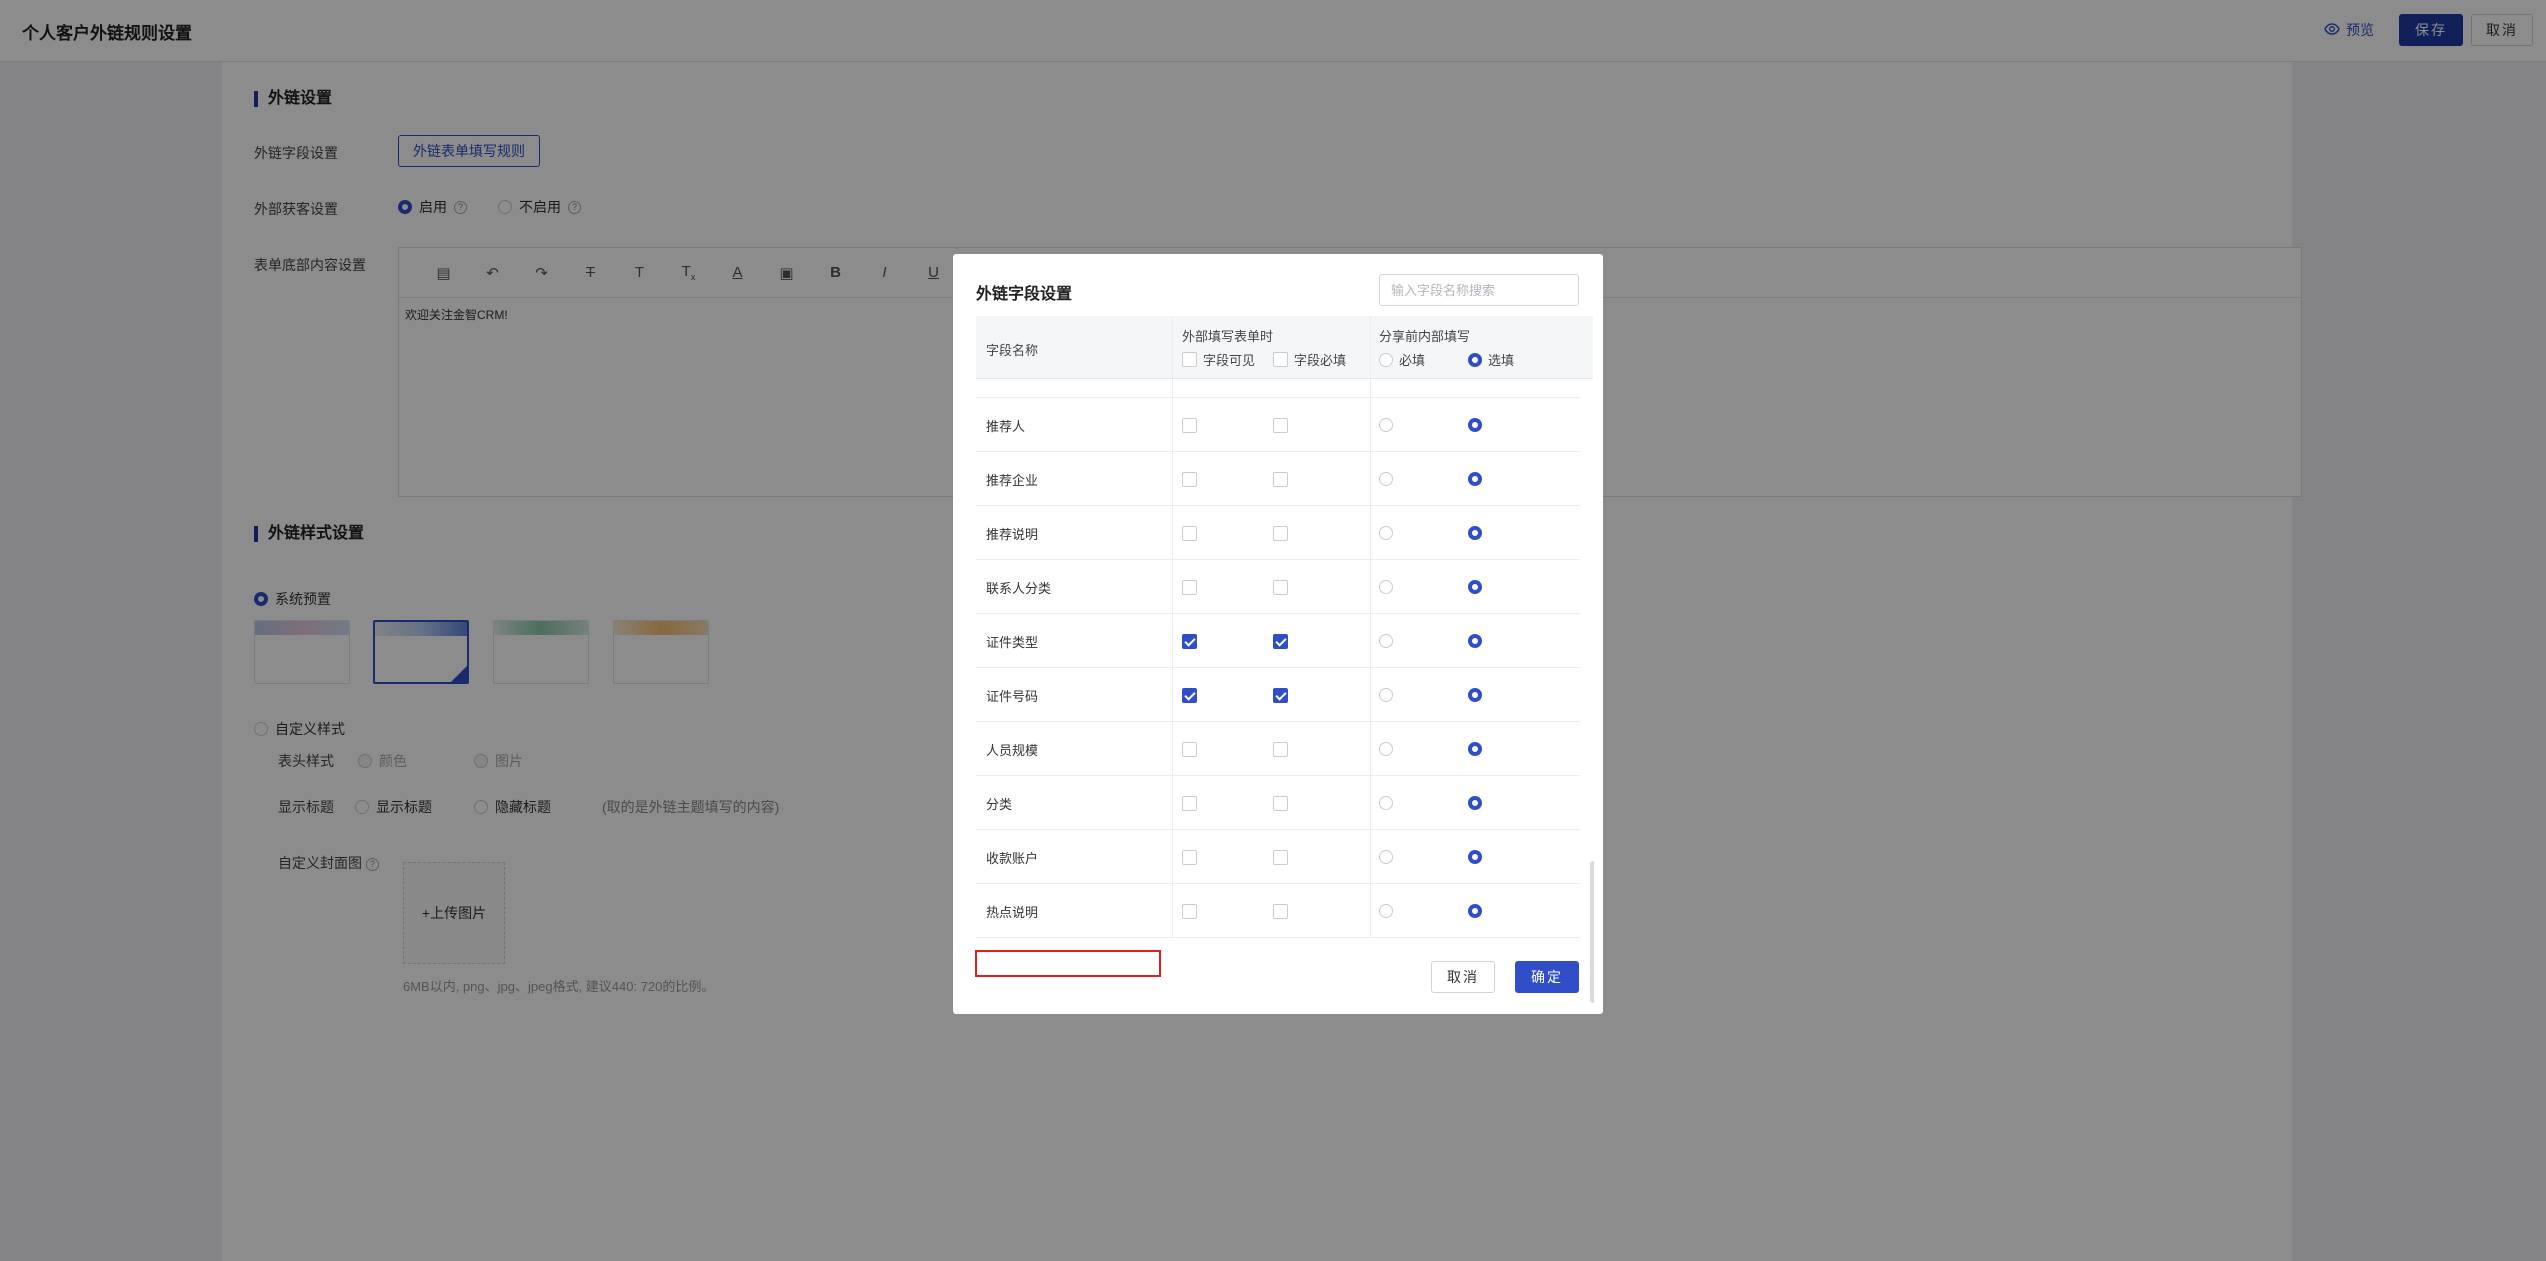  Describe the element at coordinates (1280, 359) in the screenshot. I see `required-all-checkbox` at that location.